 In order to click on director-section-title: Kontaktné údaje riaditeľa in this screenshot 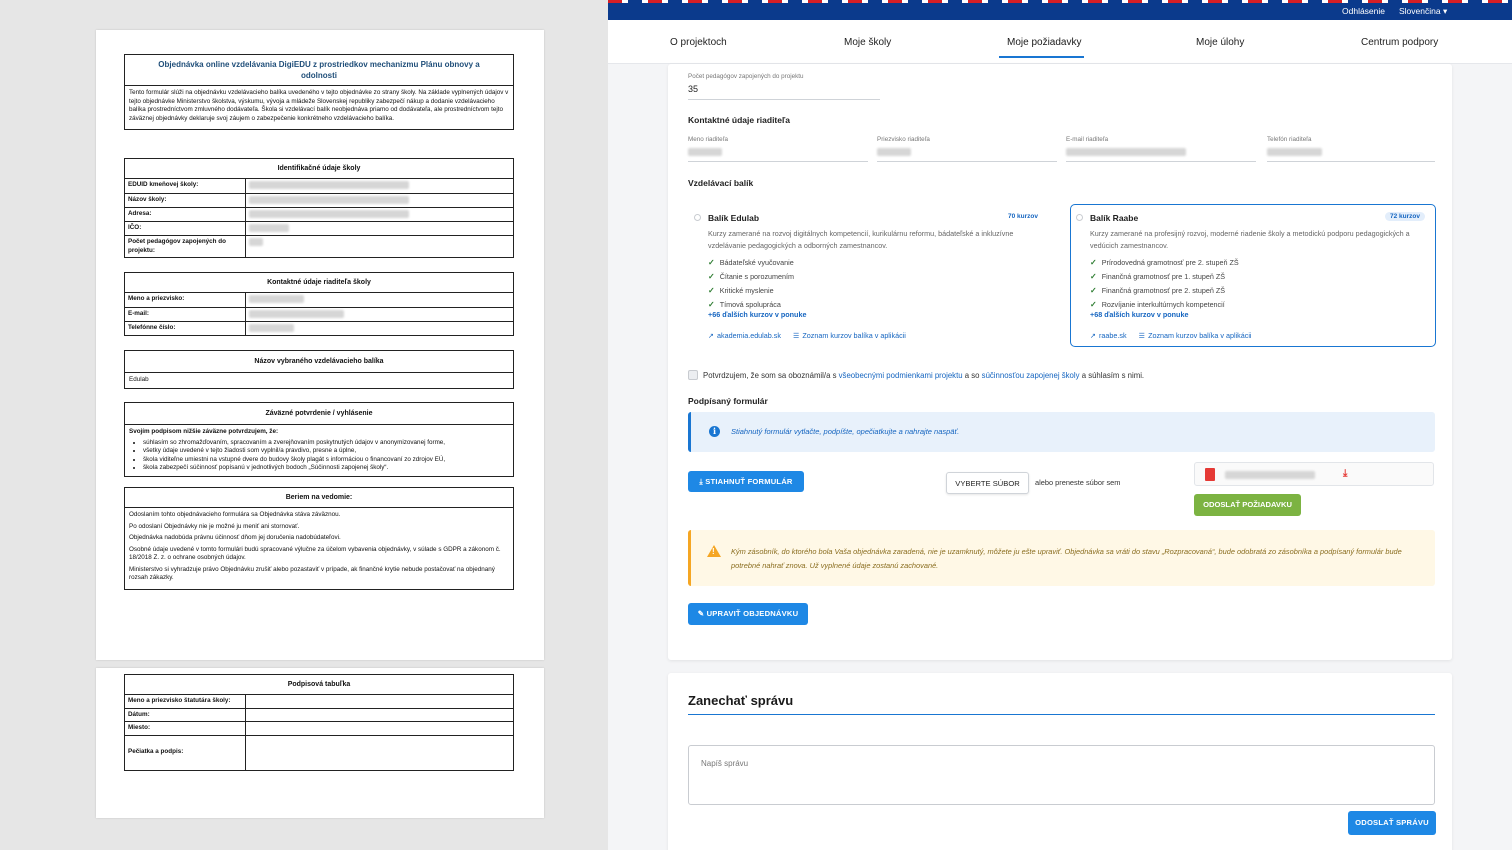, I will do `click(739, 120)`.